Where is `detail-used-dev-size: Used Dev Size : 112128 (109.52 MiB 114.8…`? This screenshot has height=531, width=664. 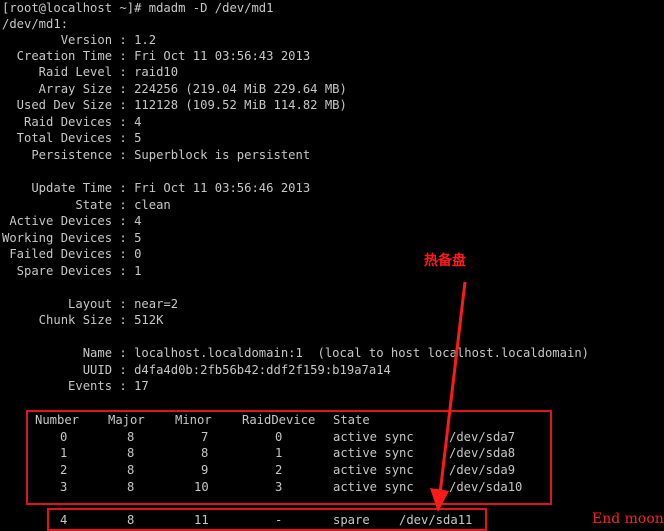
detail-used-dev-size: Used Dev Size : 112128 (109.52 MiB 114.8… is located at coordinates (174, 105).